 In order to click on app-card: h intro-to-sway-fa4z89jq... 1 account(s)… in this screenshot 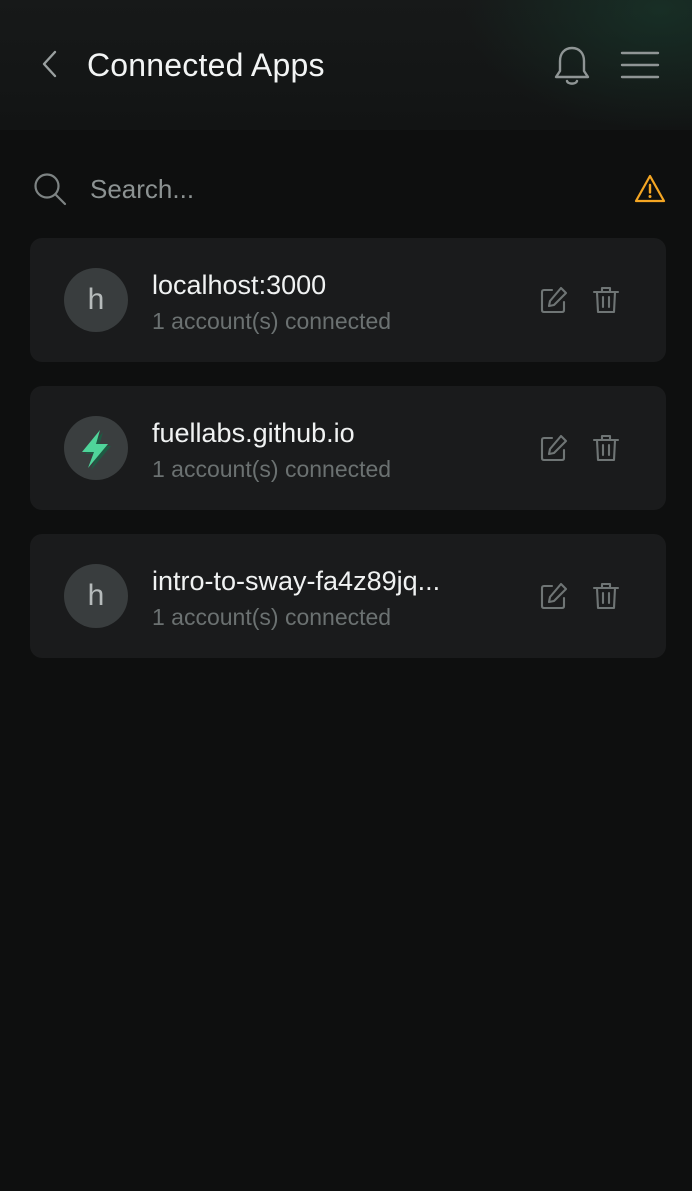, I will do `click(348, 596)`.